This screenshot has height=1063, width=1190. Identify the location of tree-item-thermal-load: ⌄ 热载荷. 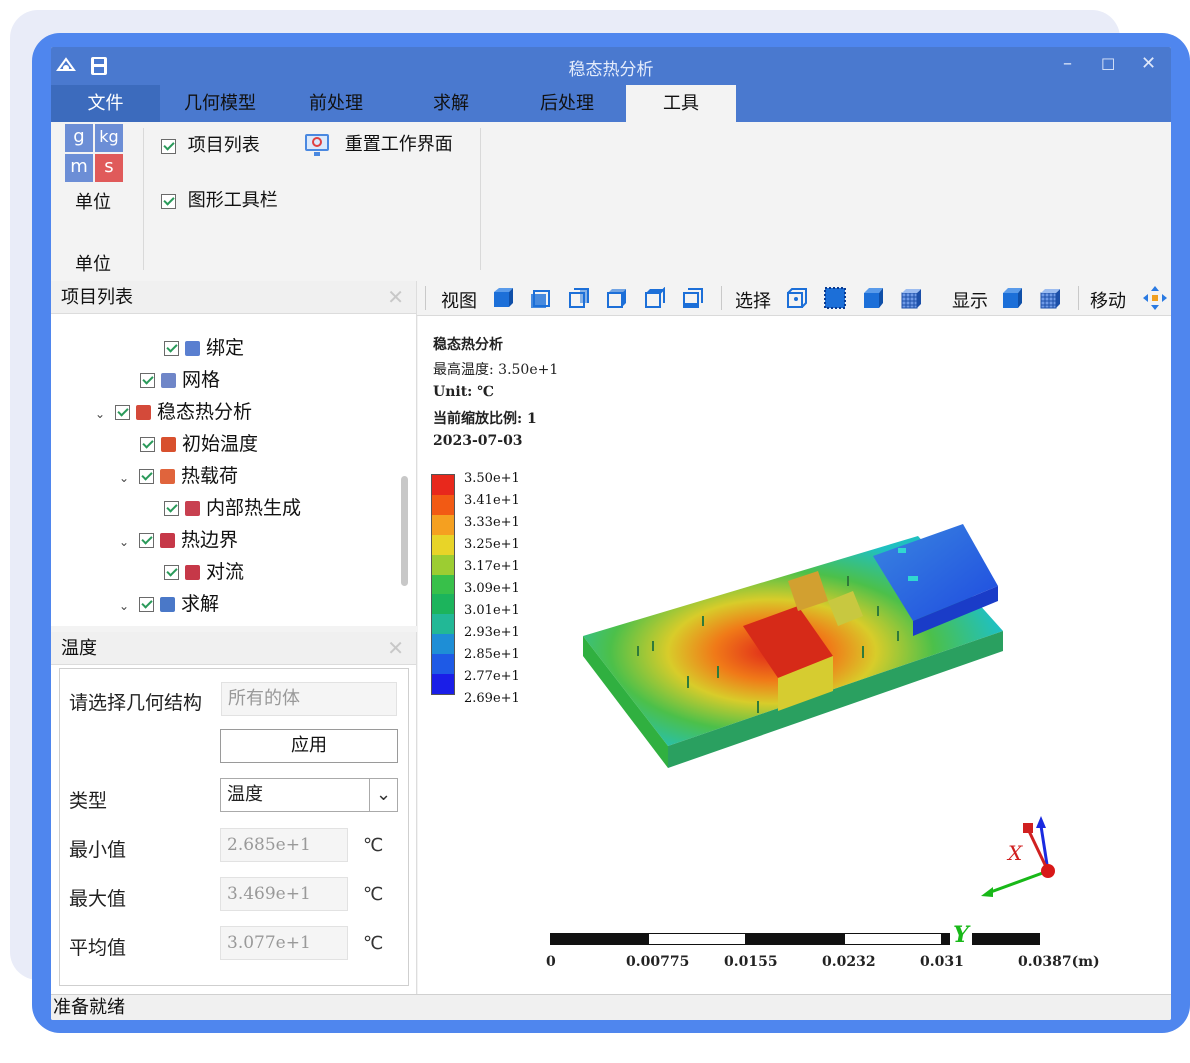
(178, 476).